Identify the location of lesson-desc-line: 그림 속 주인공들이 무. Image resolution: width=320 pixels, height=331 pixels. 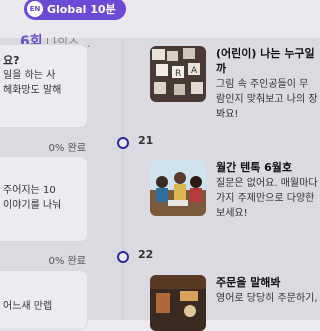
(262, 84).